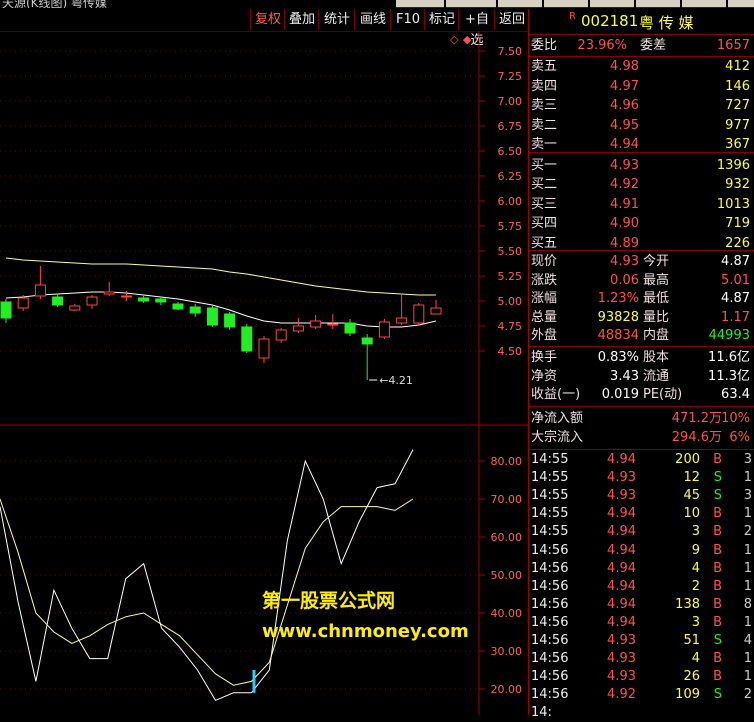 This screenshot has height=722, width=754. I want to click on fundamental-value: 3.43, so click(624, 376).